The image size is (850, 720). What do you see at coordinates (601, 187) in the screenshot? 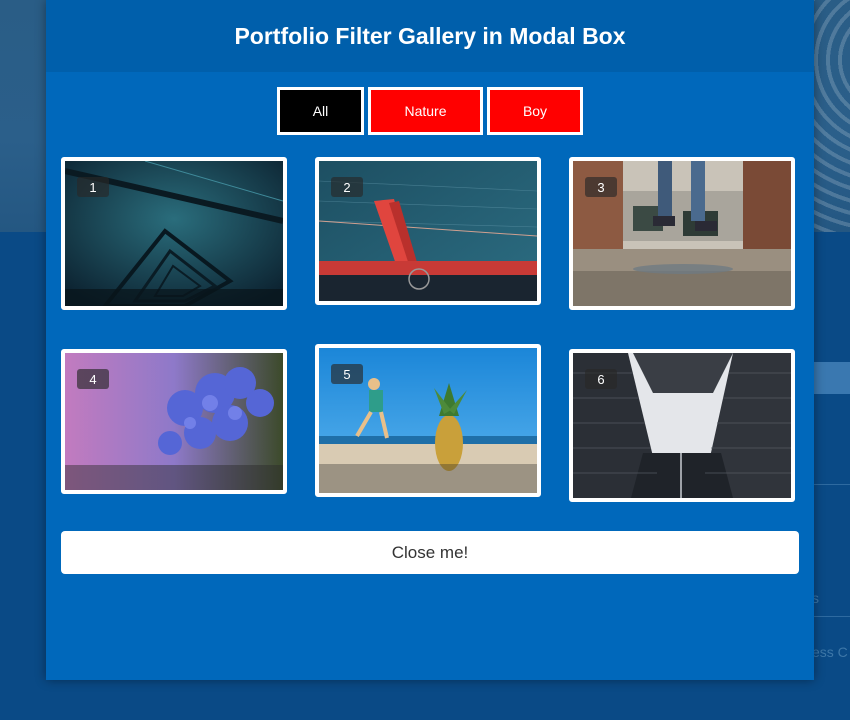
I see `item-number-badge: 3` at bounding box center [601, 187].